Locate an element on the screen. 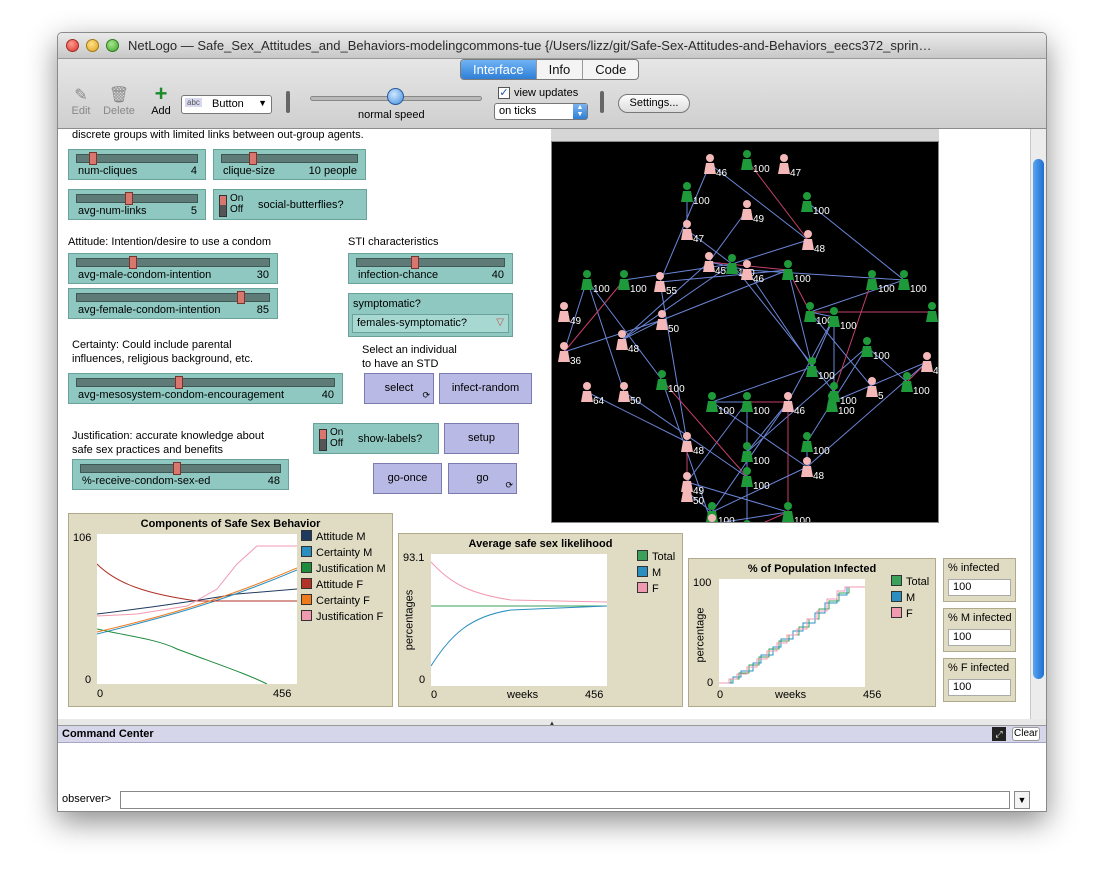  button-label: setup is located at coordinates (481, 437).